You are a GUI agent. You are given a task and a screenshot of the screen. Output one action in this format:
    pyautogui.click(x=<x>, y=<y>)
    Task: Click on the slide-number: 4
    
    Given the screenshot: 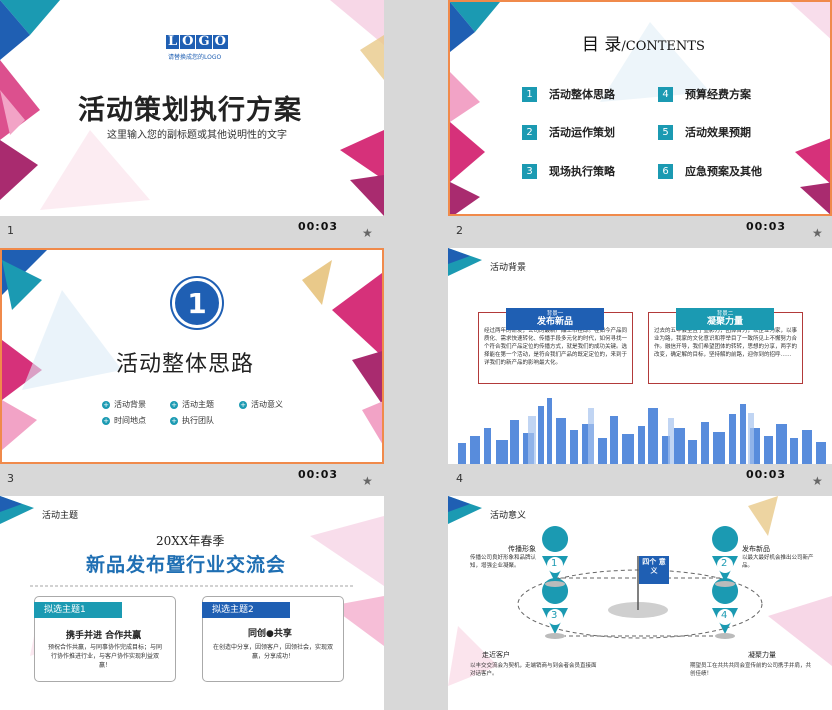 What is the action you would take?
    pyautogui.click(x=459, y=478)
    